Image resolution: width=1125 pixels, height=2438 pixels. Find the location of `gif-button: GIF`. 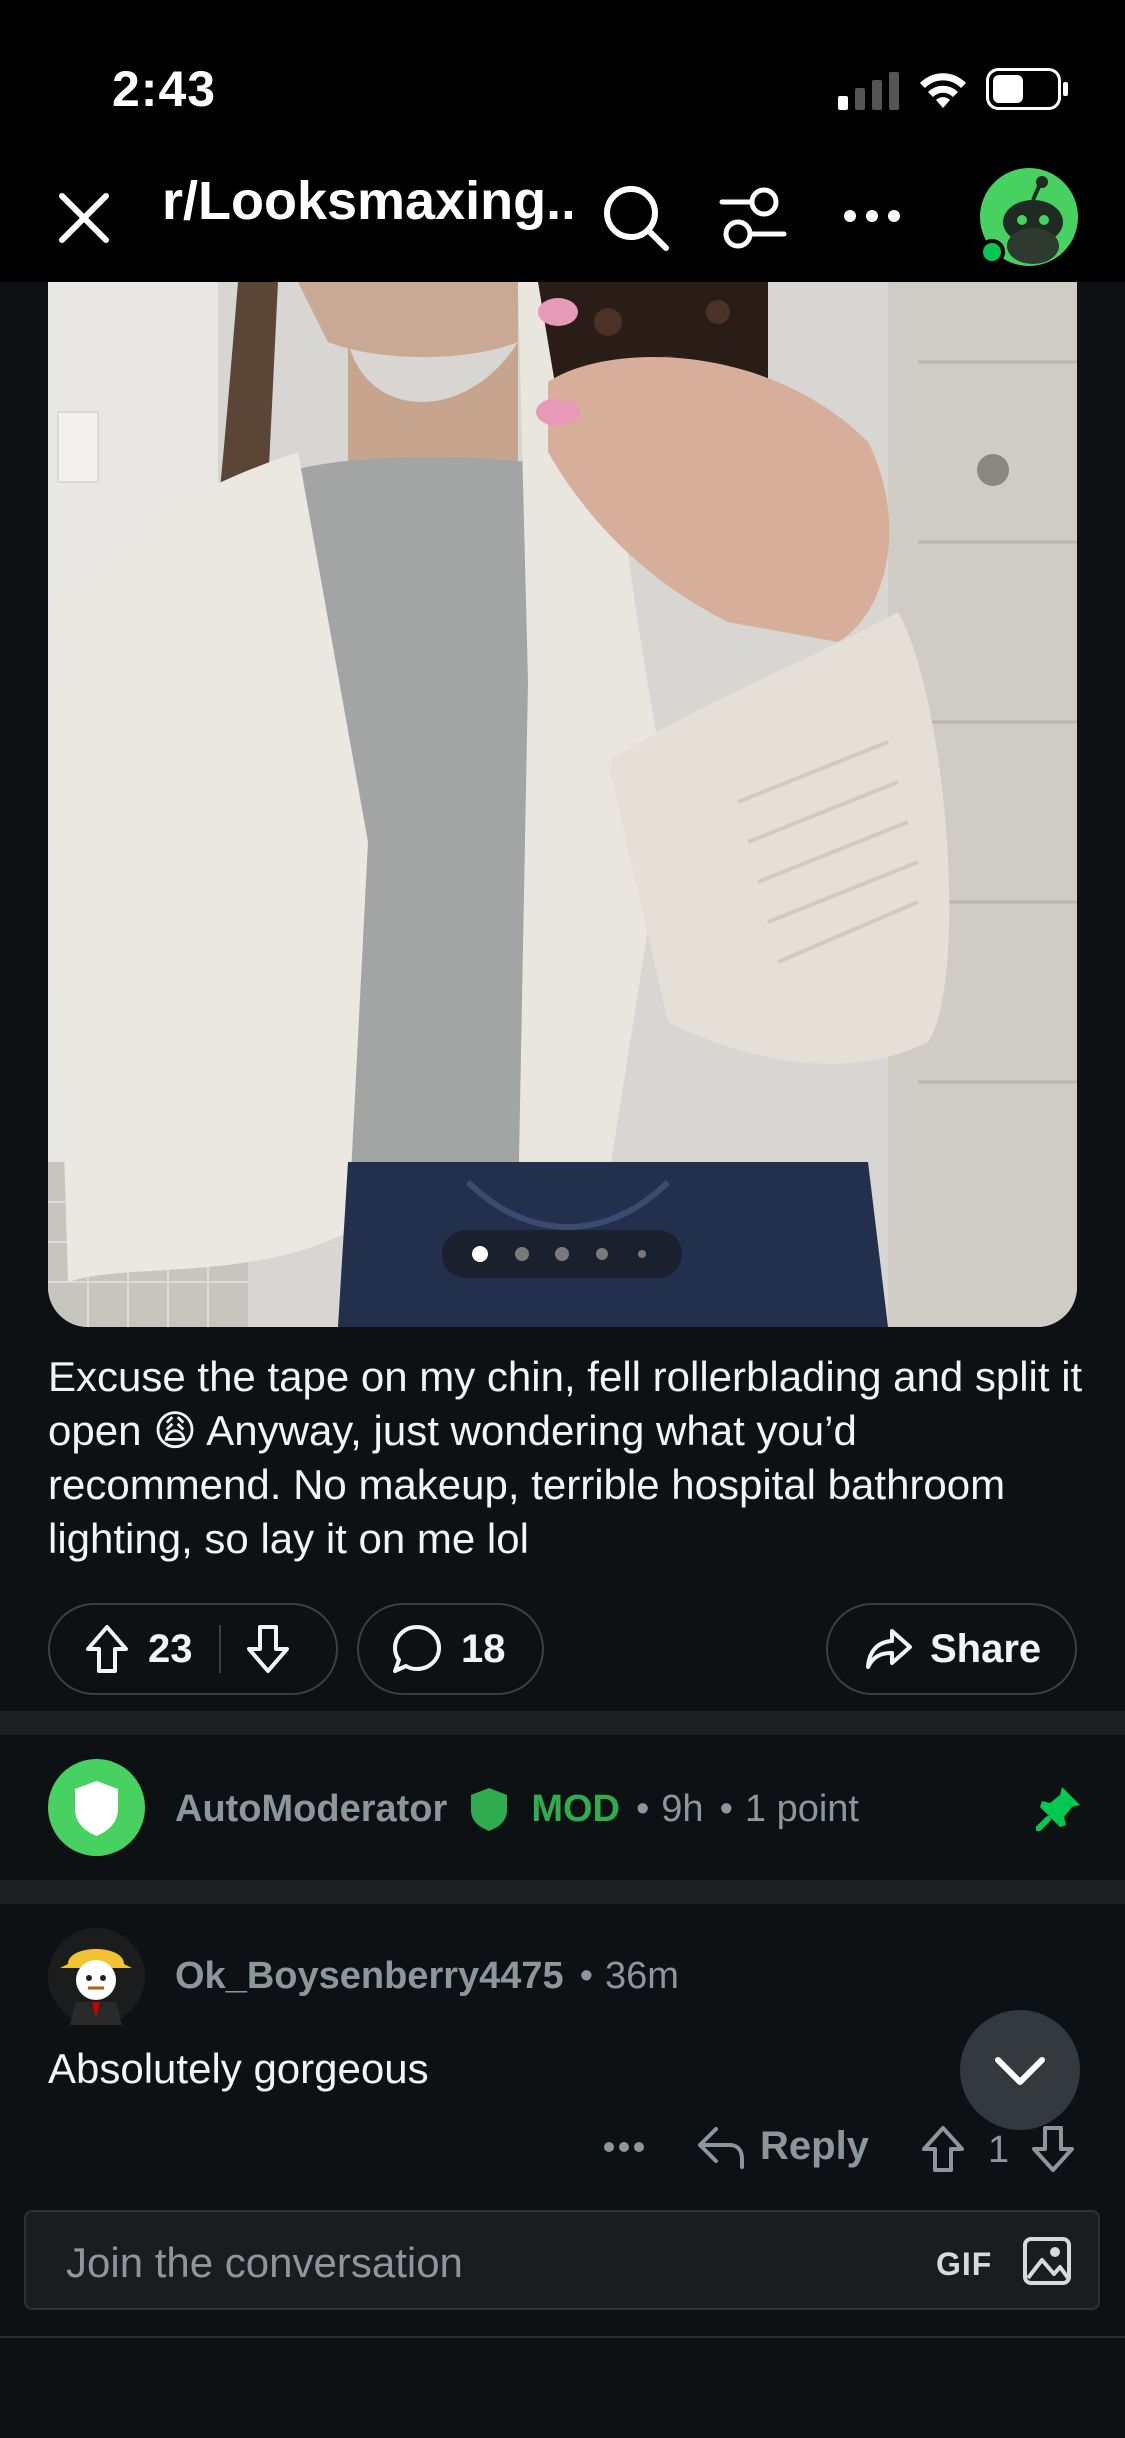

gif-button: GIF is located at coordinates (964, 2264).